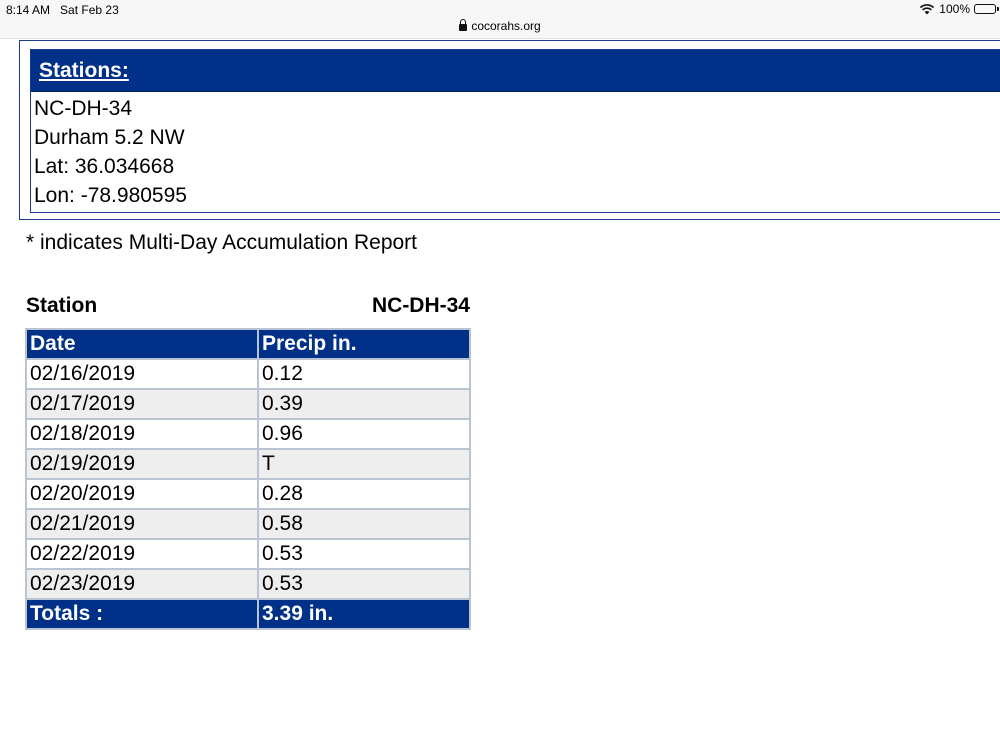  Describe the element at coordinates (110, 195) in the screenshot. I see `station-lon: Lon: -78.980595` at that location.